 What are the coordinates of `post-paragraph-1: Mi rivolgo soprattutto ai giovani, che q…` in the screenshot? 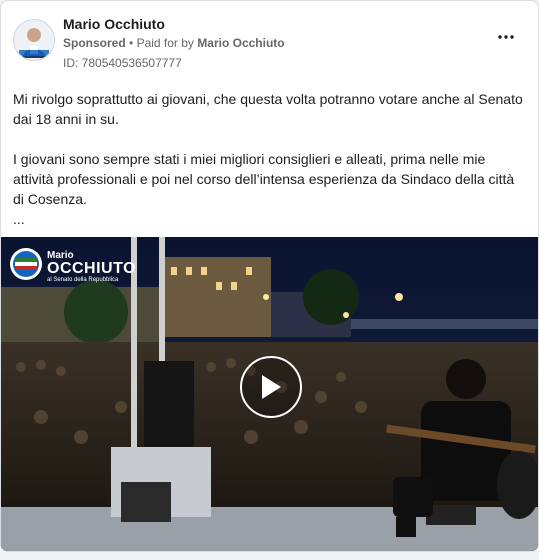 It's located at (268, 109).